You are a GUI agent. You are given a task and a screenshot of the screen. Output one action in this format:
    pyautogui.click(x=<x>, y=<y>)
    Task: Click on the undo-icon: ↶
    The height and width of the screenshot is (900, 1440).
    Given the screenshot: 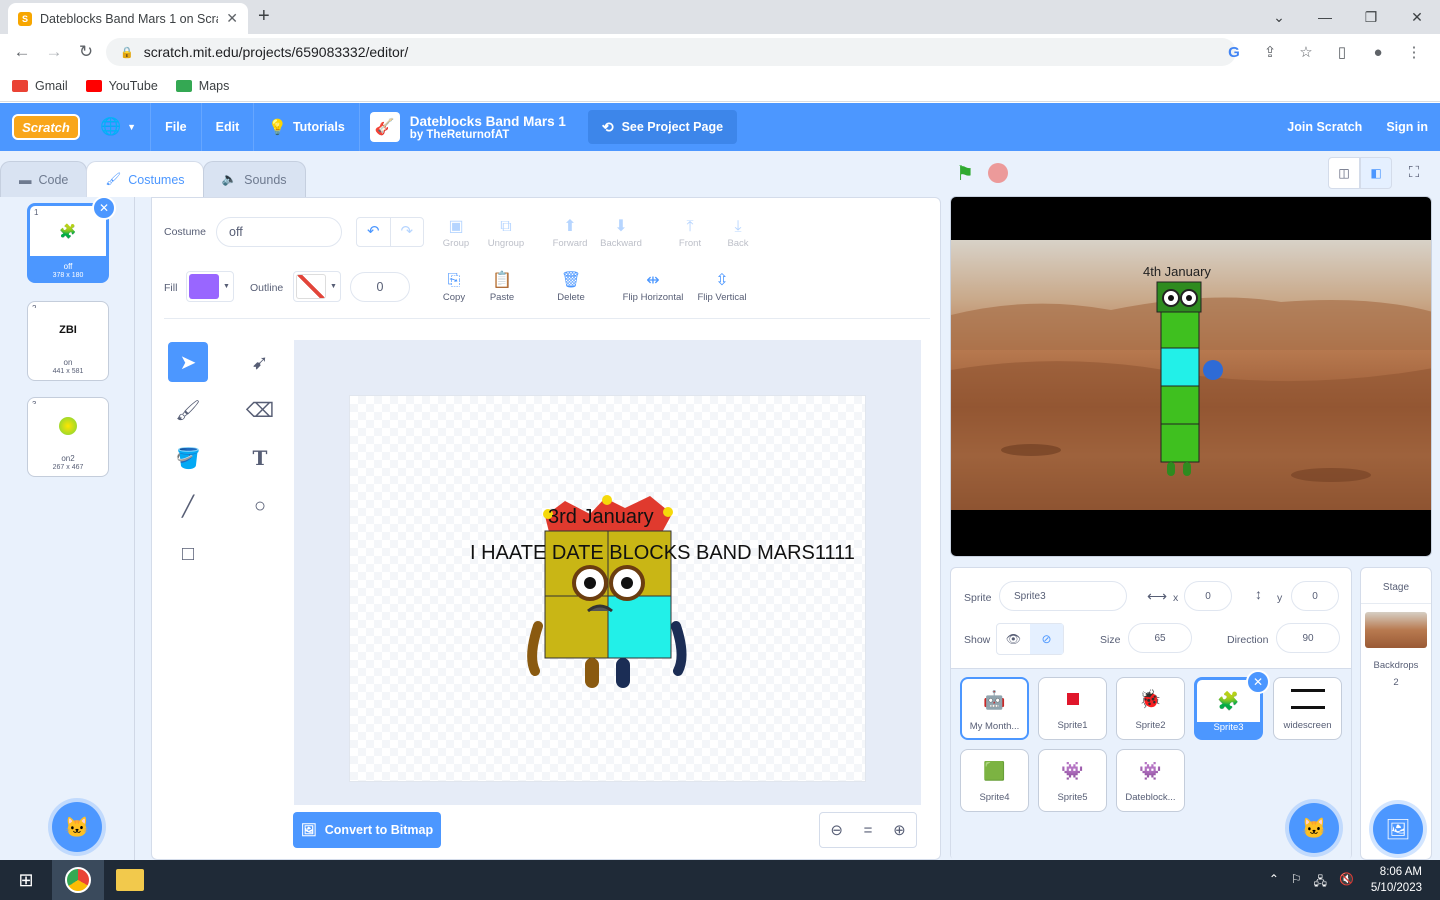 What is the action you would take?
    pyautogui.click(x=374, y=232)
    